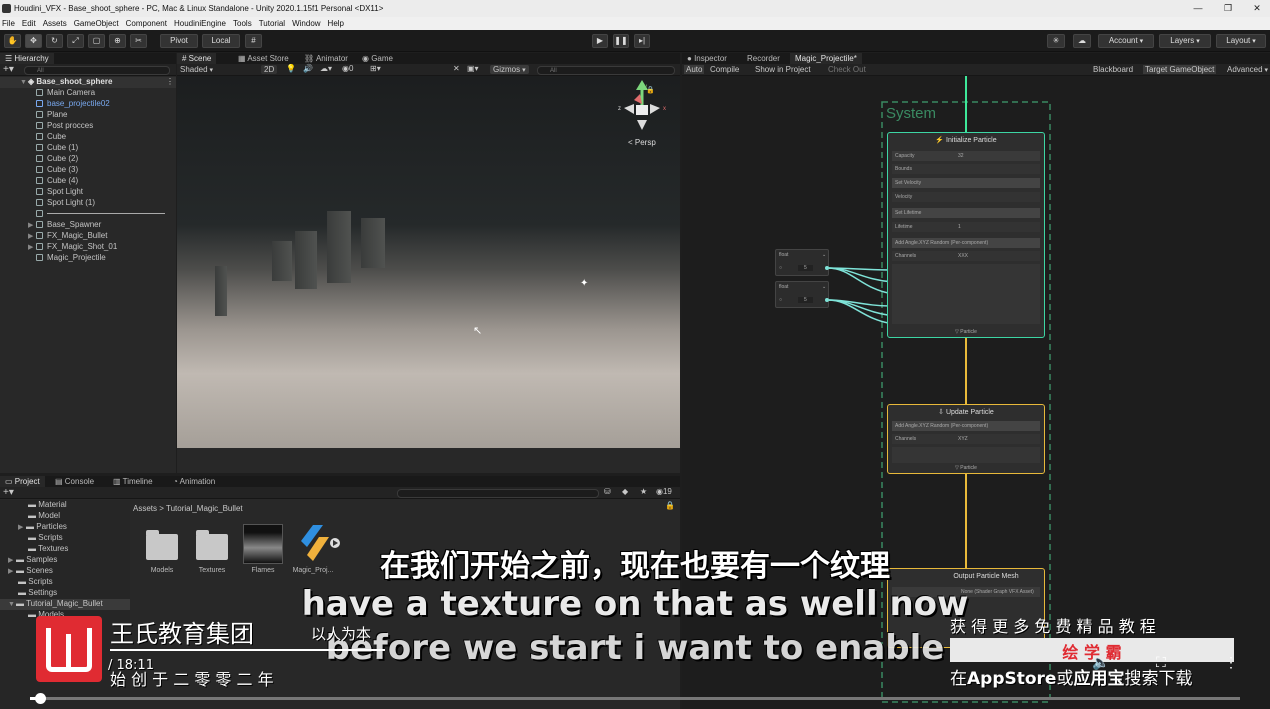 This screenshot has width=1270, height=709. I want to click on auto-toggle: Auto, so click(694, 69).